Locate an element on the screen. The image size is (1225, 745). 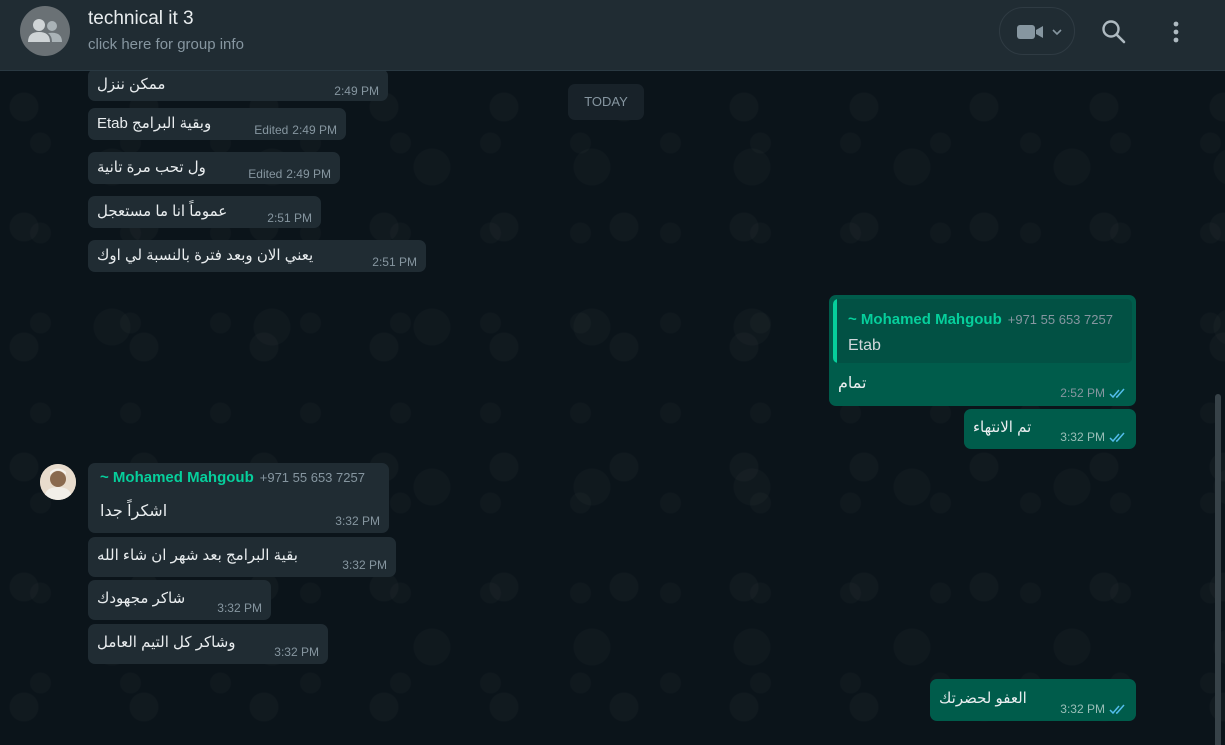
message-incoming: ممكن ننزل 2:49 PM is located at coordinates (238, 86).